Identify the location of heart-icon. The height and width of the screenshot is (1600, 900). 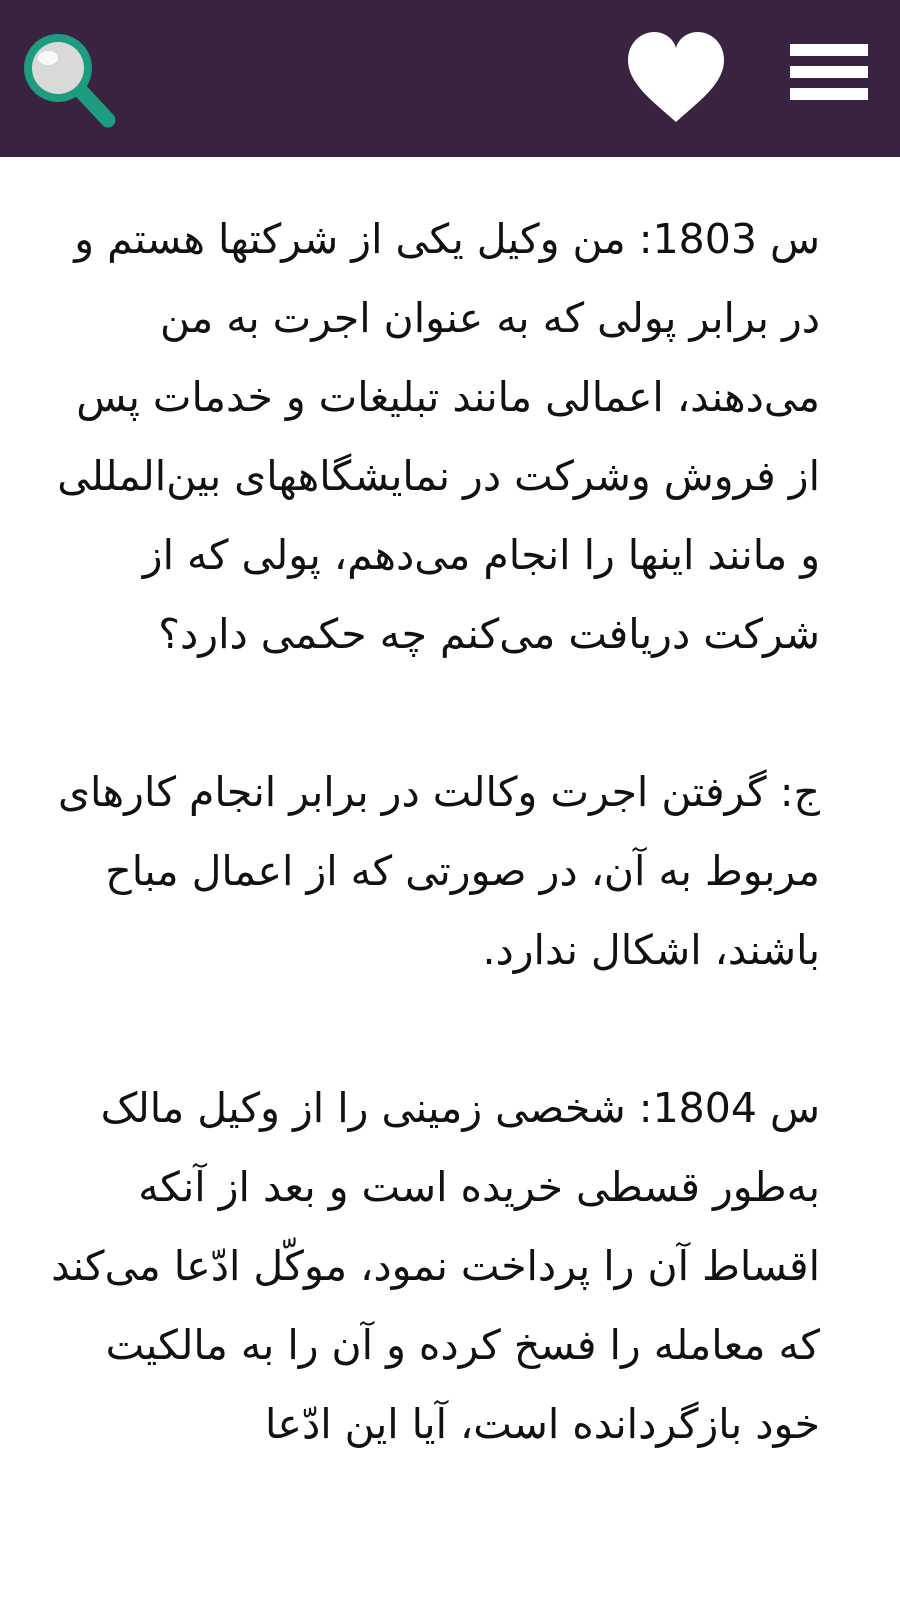
(676, 77).